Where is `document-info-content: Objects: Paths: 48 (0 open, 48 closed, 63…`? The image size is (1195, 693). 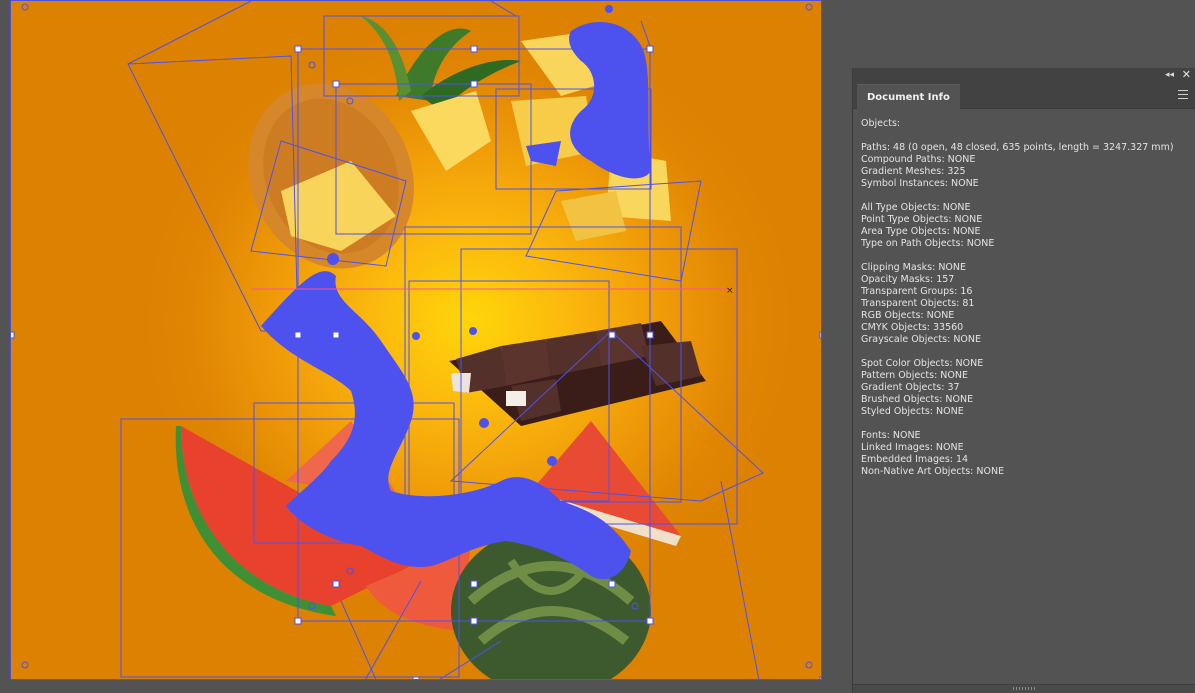 document-info-content: Objects: Paths: 48 (0 open, 48 closed, 63… is located at coordinates (1017, 298).